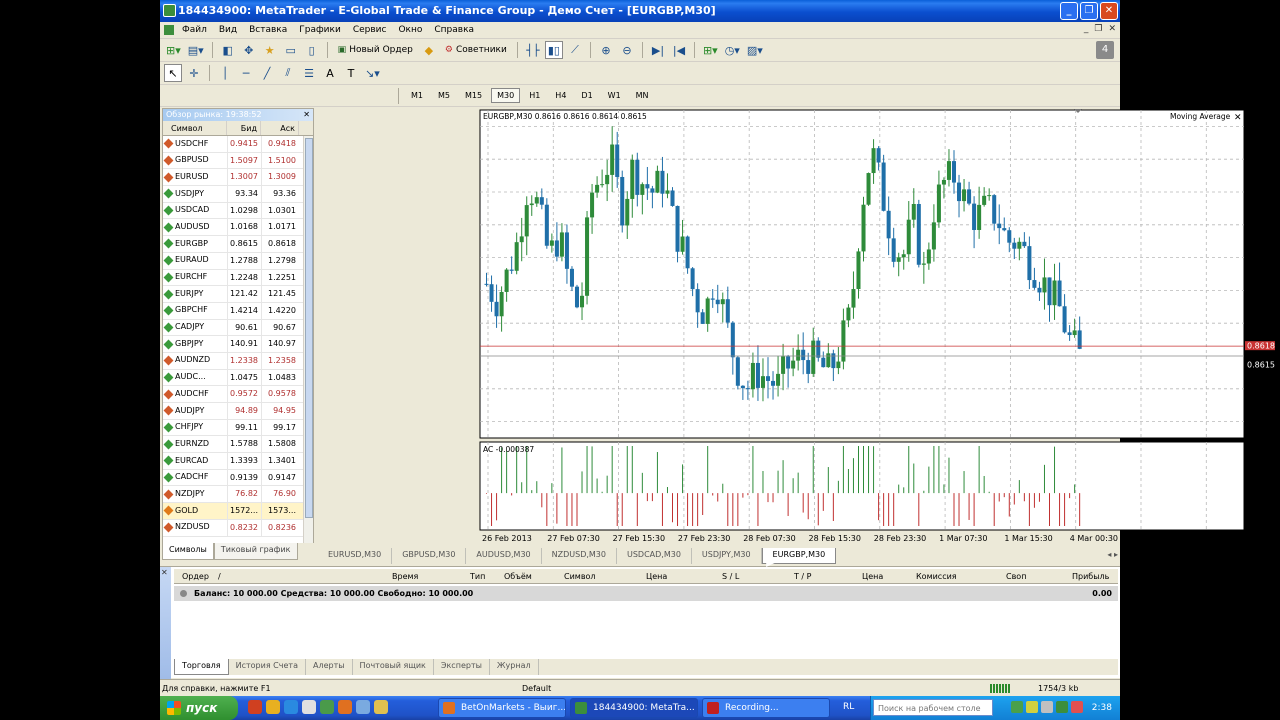  What do you see at coordinates (363, 707) in the screenshot?
I see `notepad-icon` at bounding box center [363, 707].